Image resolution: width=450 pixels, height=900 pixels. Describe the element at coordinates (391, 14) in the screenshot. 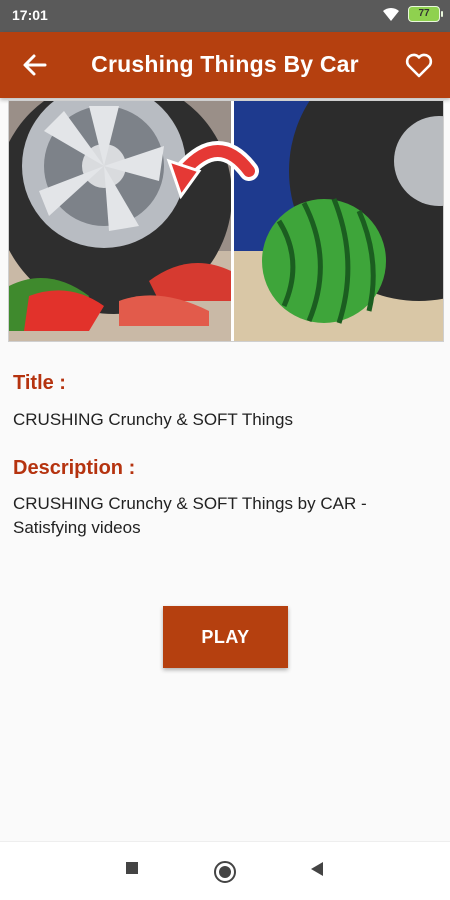

I see `wifi-icon` at that location.